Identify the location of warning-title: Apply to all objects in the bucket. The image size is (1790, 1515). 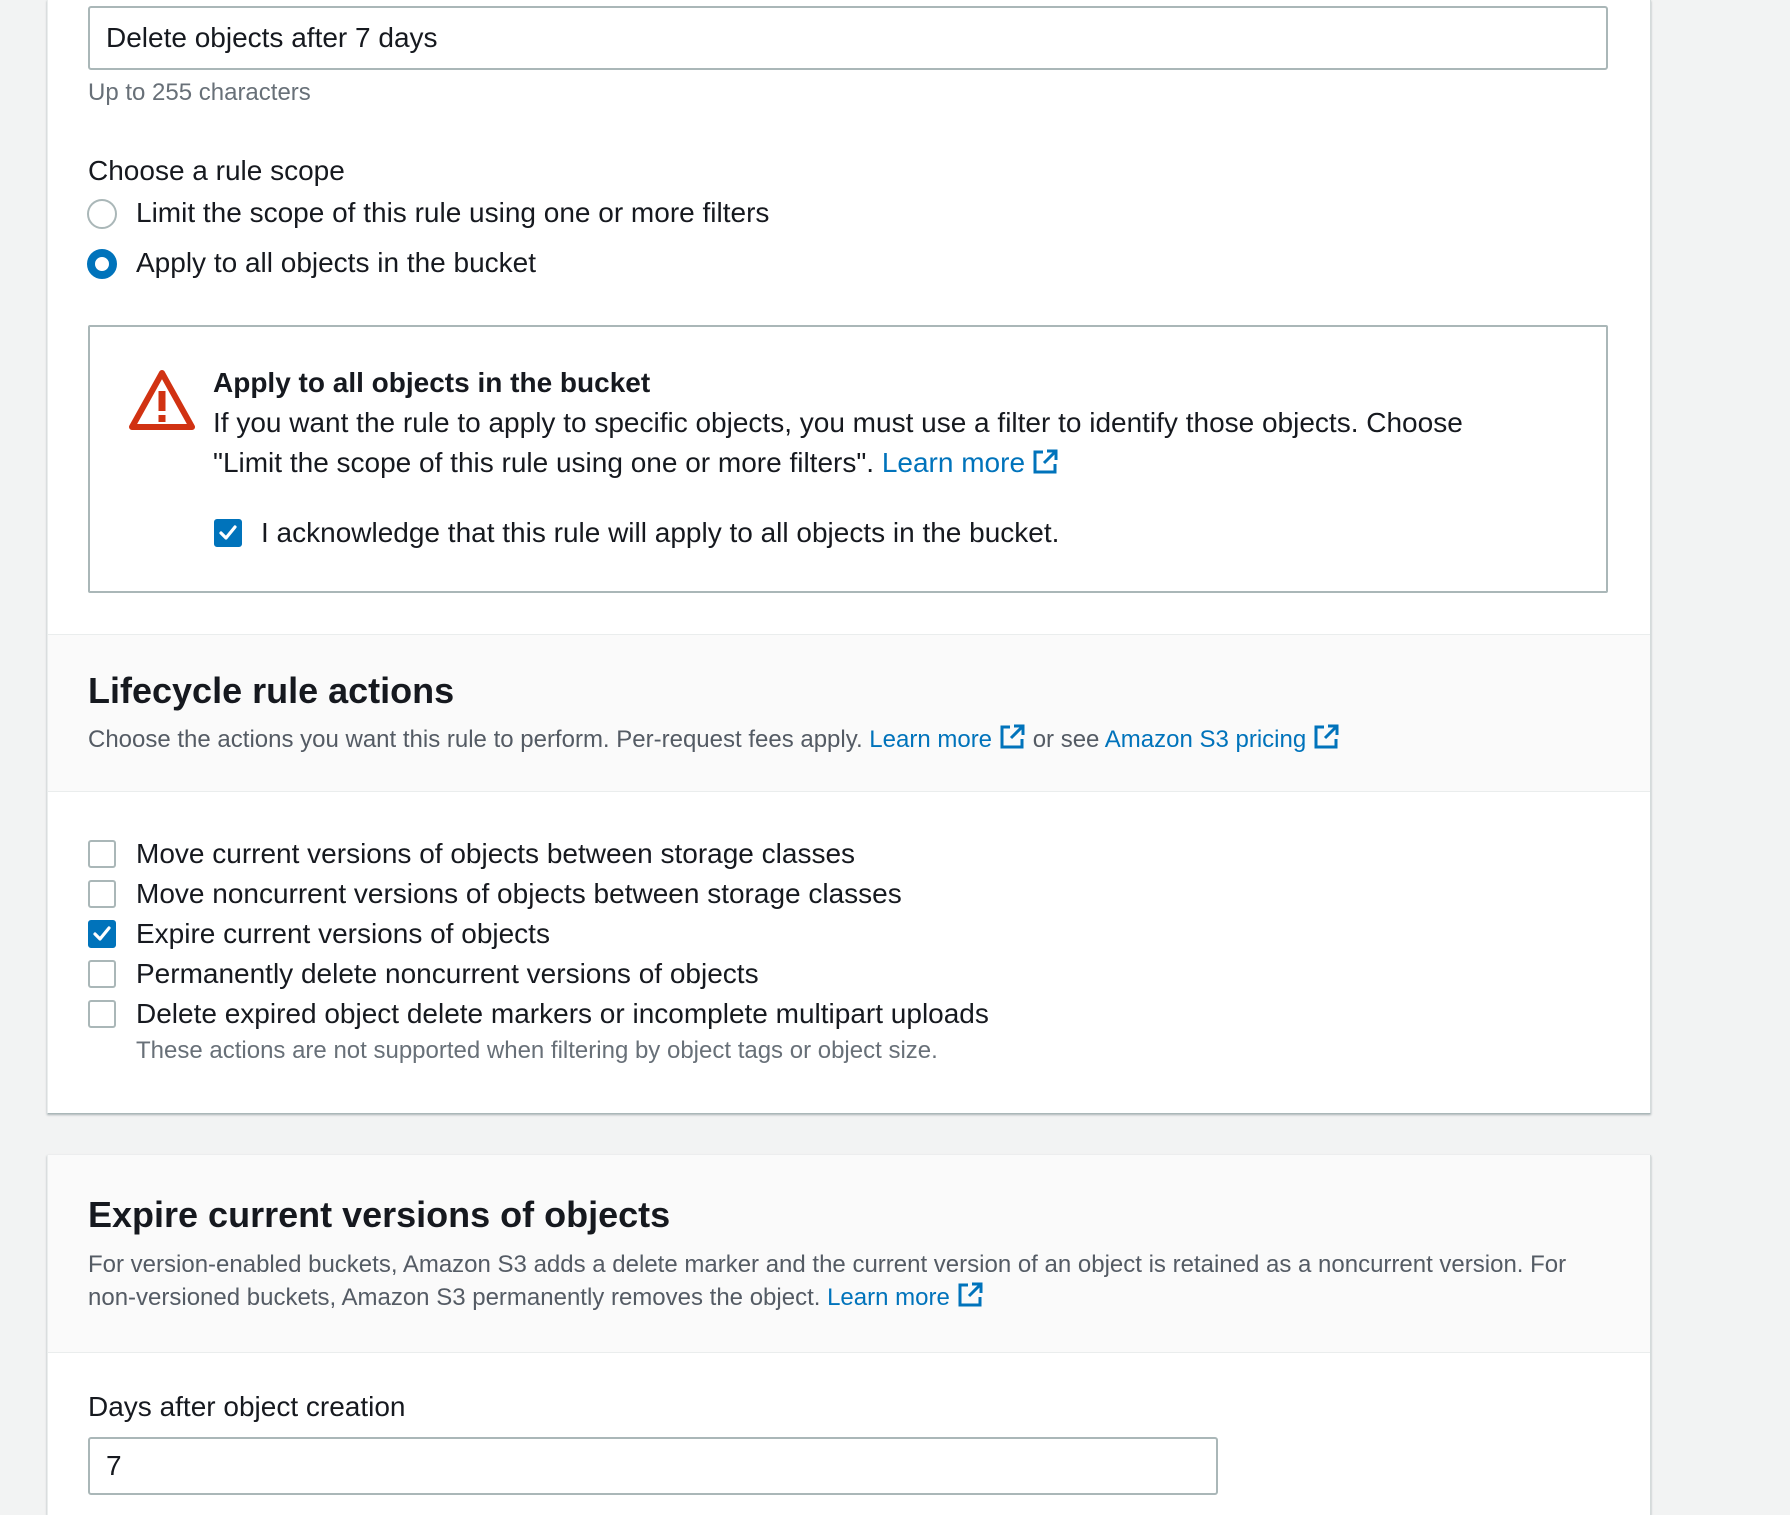
(432, 382).